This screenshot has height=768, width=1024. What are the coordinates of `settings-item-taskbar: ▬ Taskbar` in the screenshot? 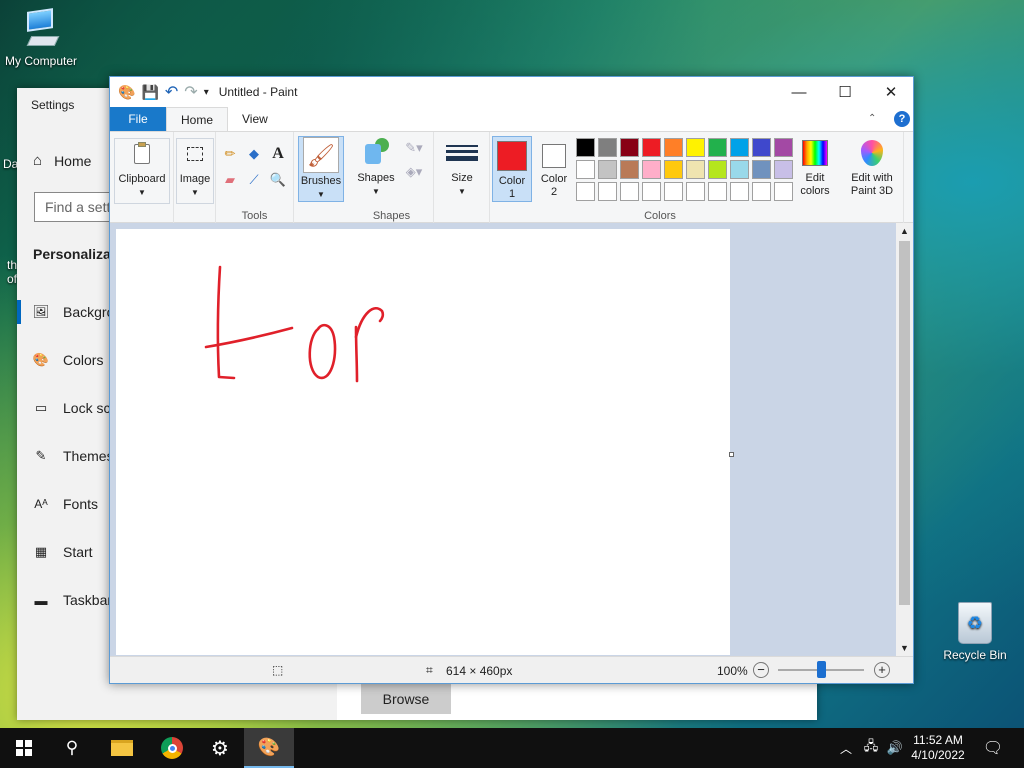 It's located at (73, 600).